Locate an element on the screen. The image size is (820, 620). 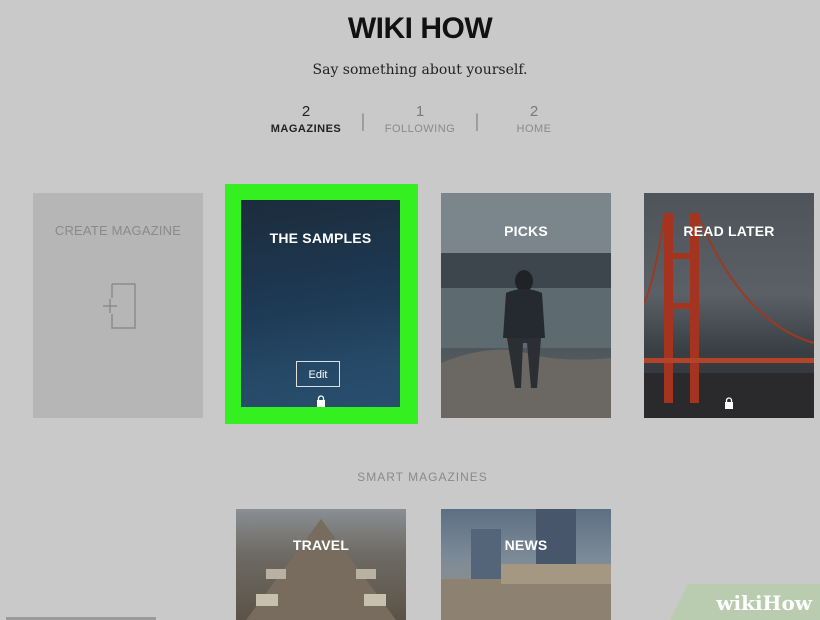
smart-magazines-heading: SMART MAGAZINES is located at coordinates (422, 477).